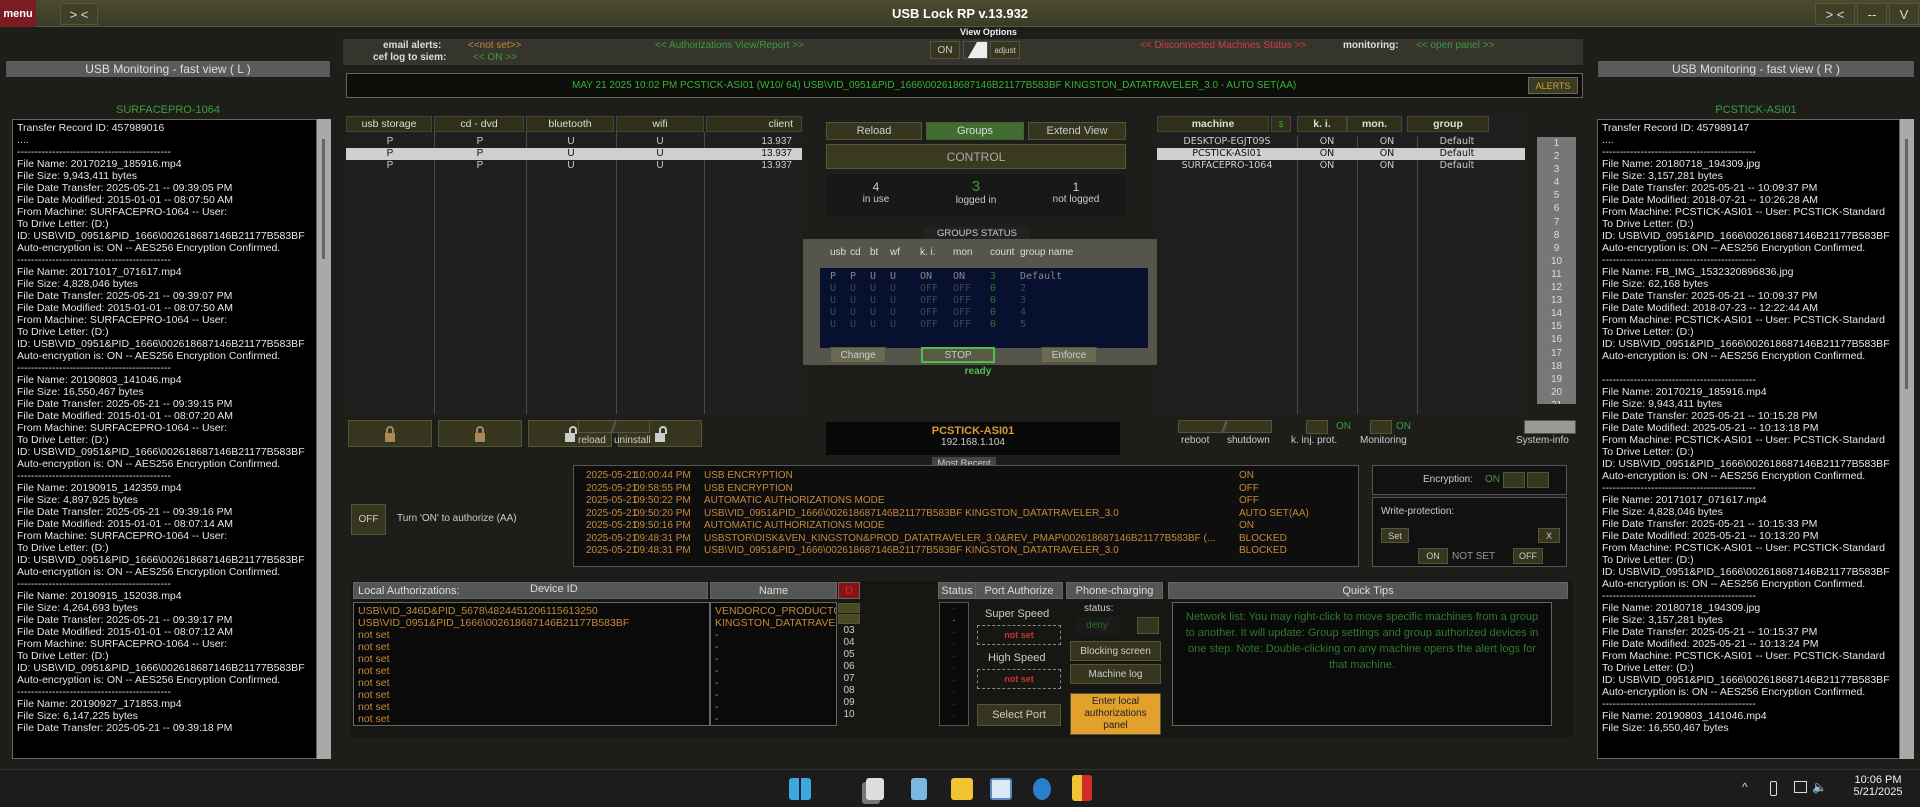 Image resolution: width=1920 pixels, height=807 pixels. What do you see at coordinates (1556, 156) in the screenshot?
I see `group-number: 2` at bounding box center [1556, 156].